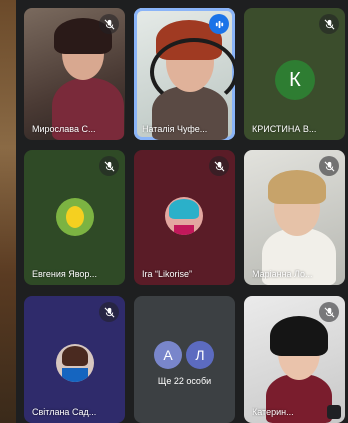  What do you see at coordinates (8, 211) in the screenshot?
I see `background-video-edge` at bounding box center [8, 211].